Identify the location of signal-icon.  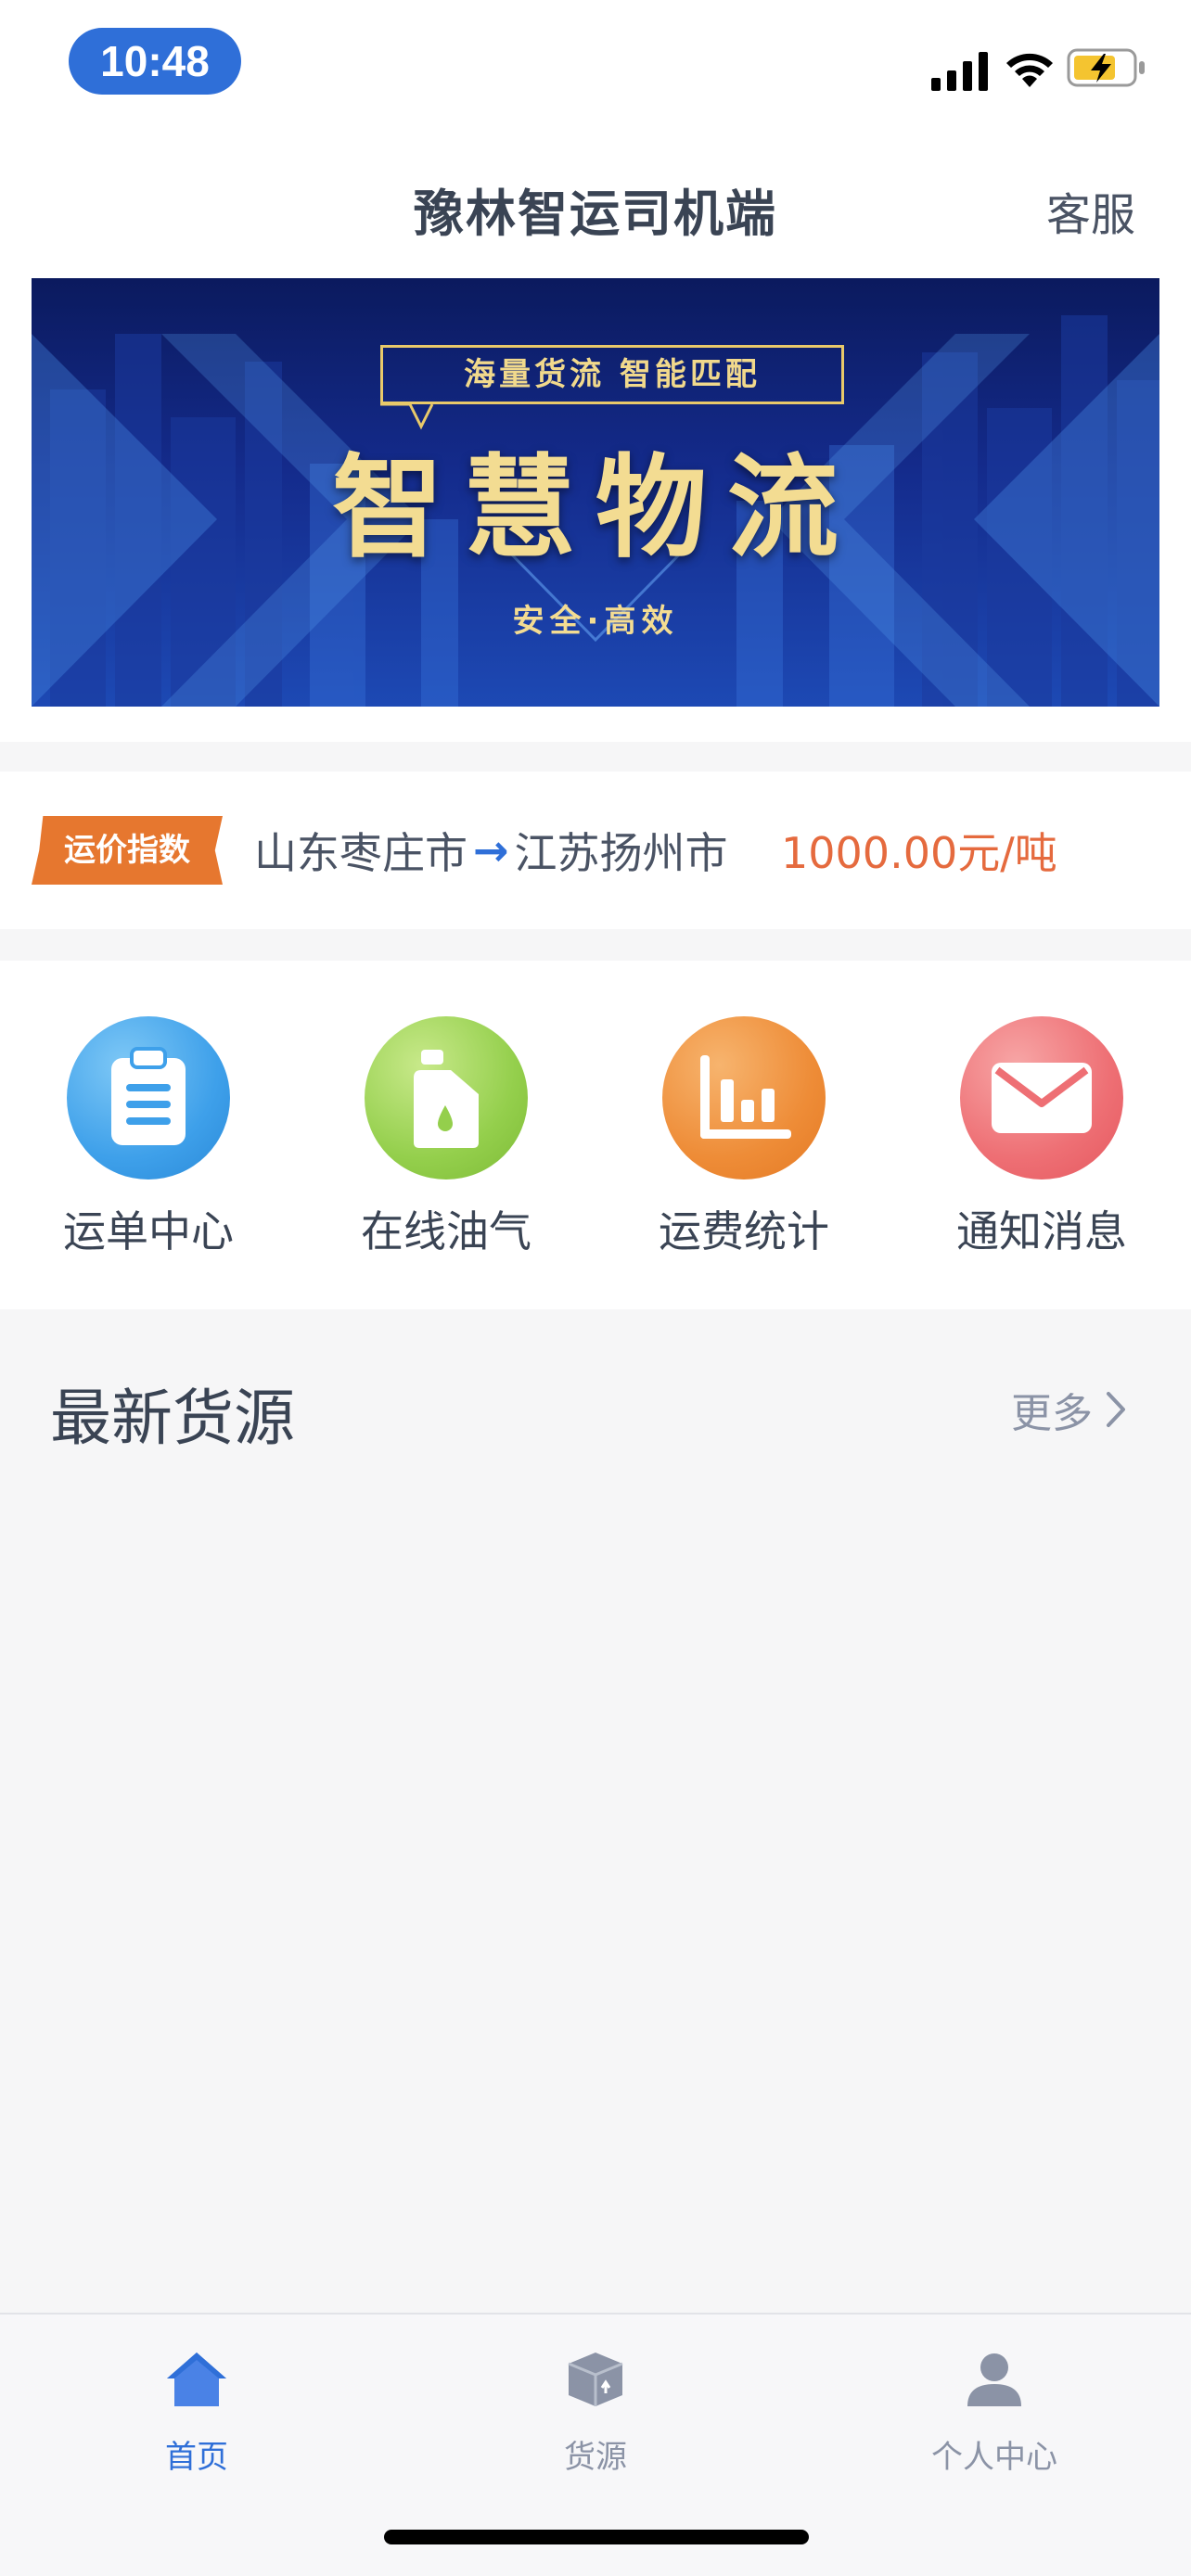
(959, 71).